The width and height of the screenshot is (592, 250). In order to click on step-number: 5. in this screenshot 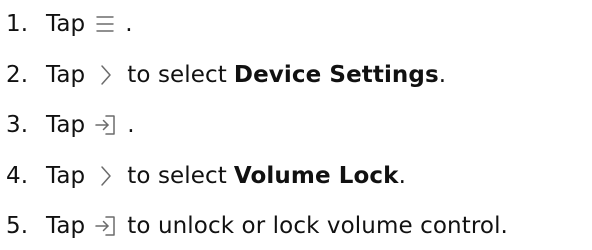, I will do `click(17, 226)`.